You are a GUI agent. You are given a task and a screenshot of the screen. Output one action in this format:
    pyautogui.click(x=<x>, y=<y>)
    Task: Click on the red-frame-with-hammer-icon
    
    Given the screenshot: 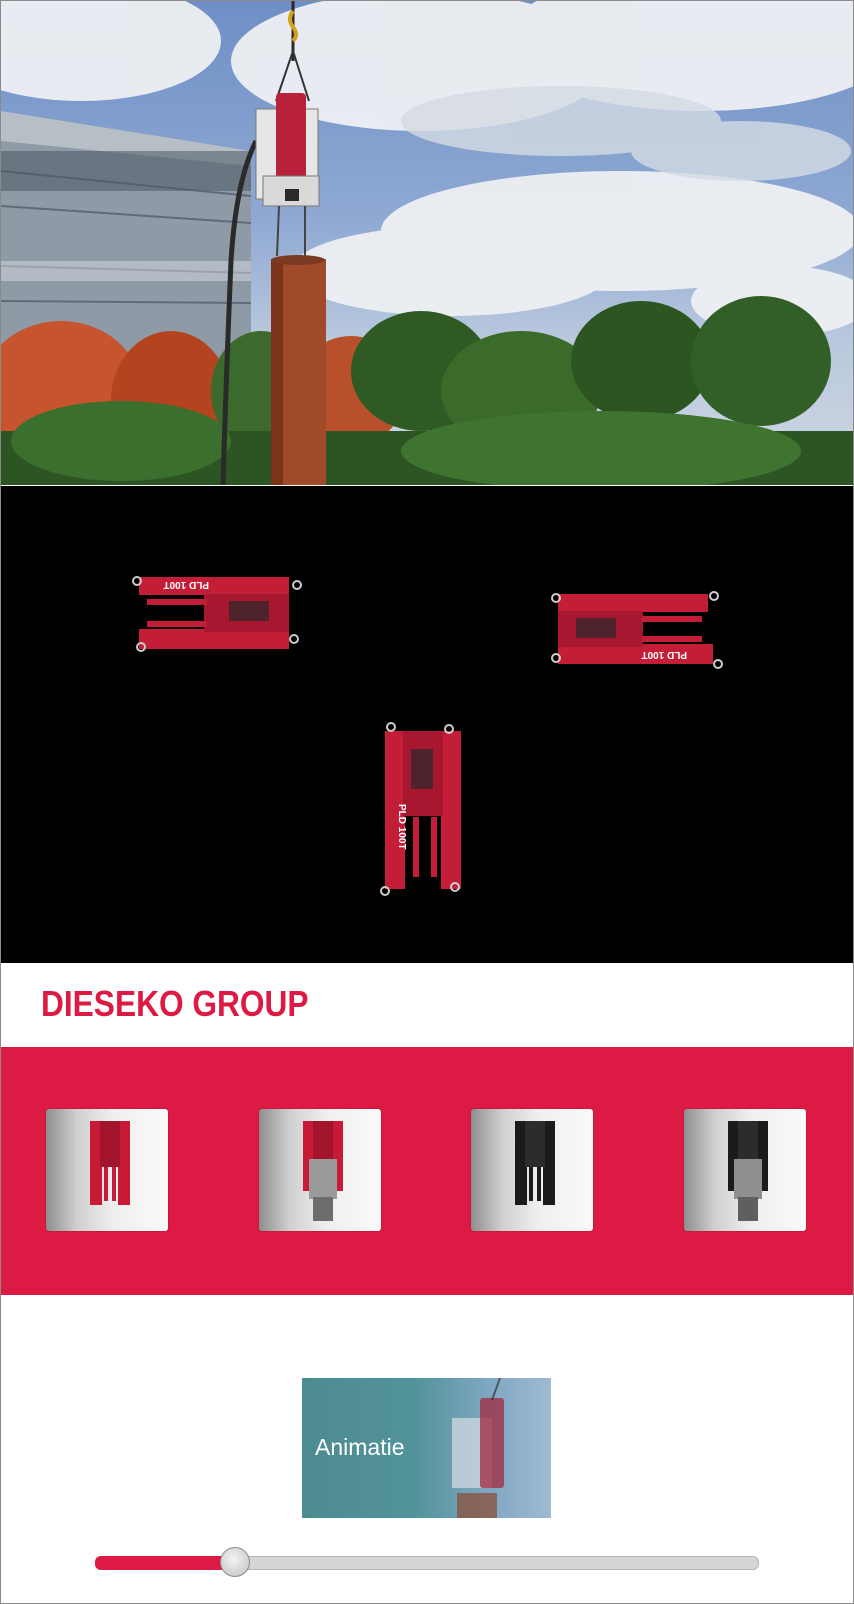 What is the action you would take?
    pyautogui.click(x=323, y=1171)
    